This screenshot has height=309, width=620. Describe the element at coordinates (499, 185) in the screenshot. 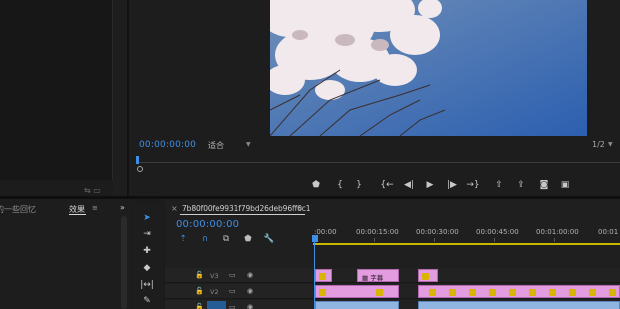

I see `lift-icon: ⇧` at that location.